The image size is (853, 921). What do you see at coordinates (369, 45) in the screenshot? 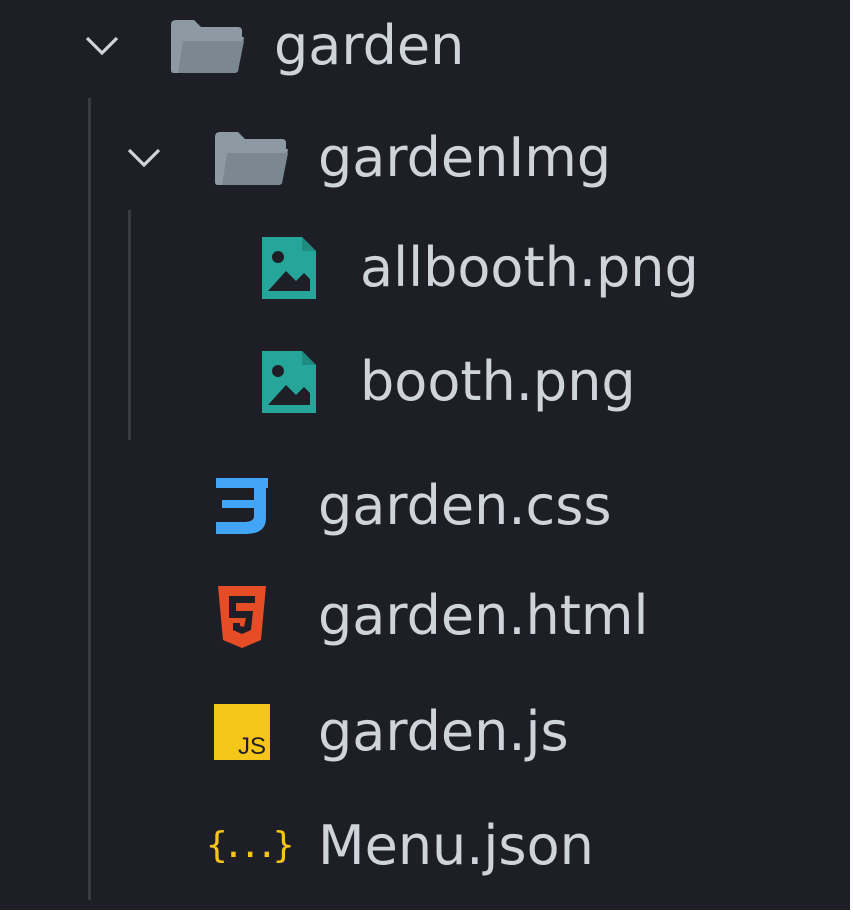
I see `tree-item-label: garden` at bounding box center [369, 45].